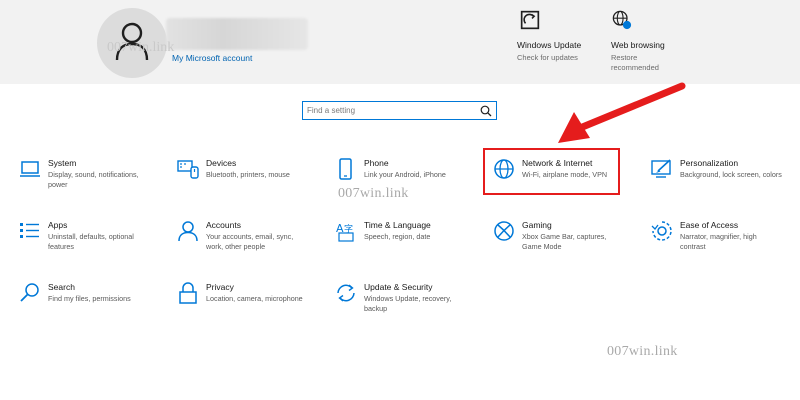  I want to click on tile-description: Background, lock screen, colors, so click(731, 174).